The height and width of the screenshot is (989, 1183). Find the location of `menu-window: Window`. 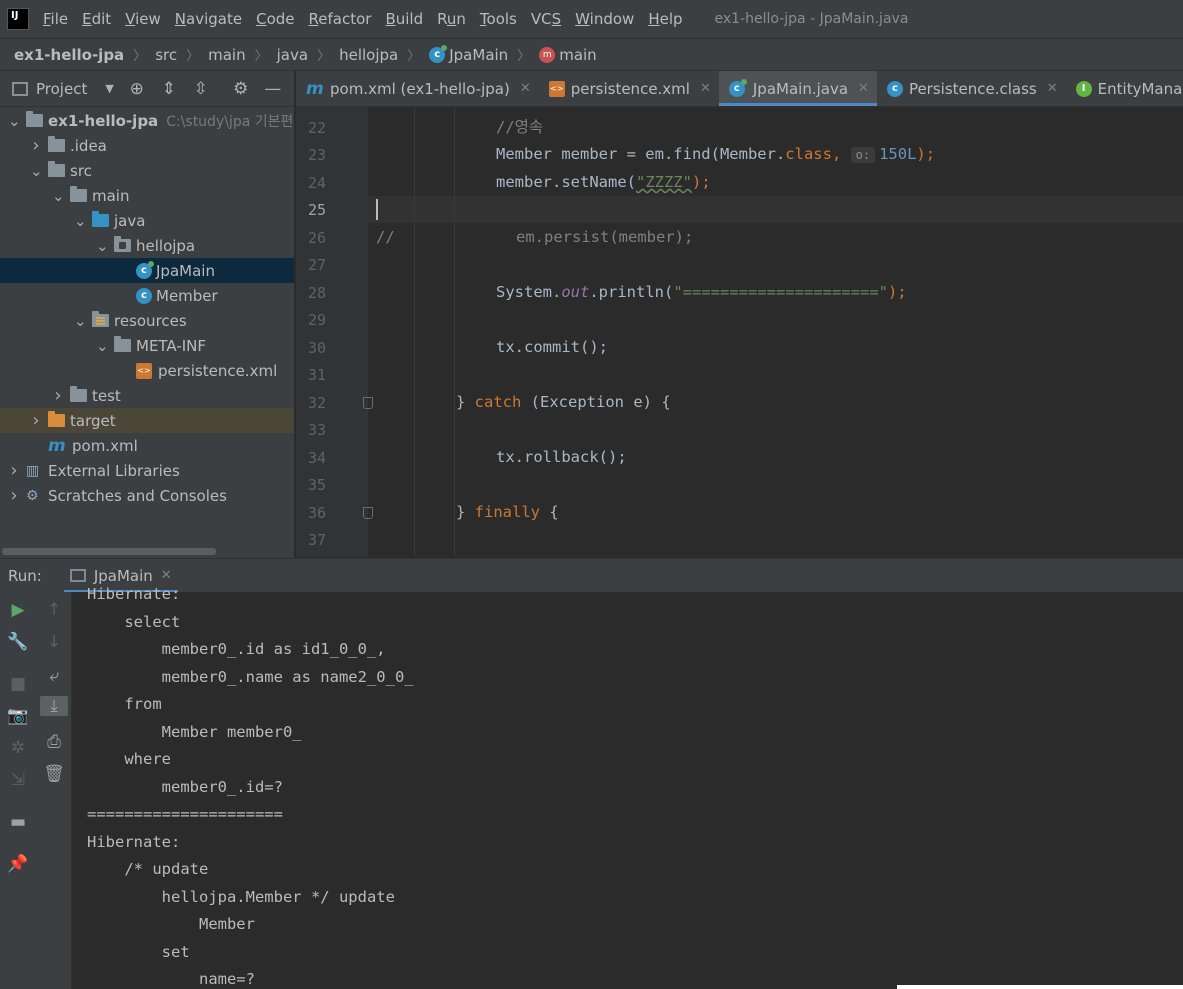

menu-window: Window is located at coordinates (604, 19).